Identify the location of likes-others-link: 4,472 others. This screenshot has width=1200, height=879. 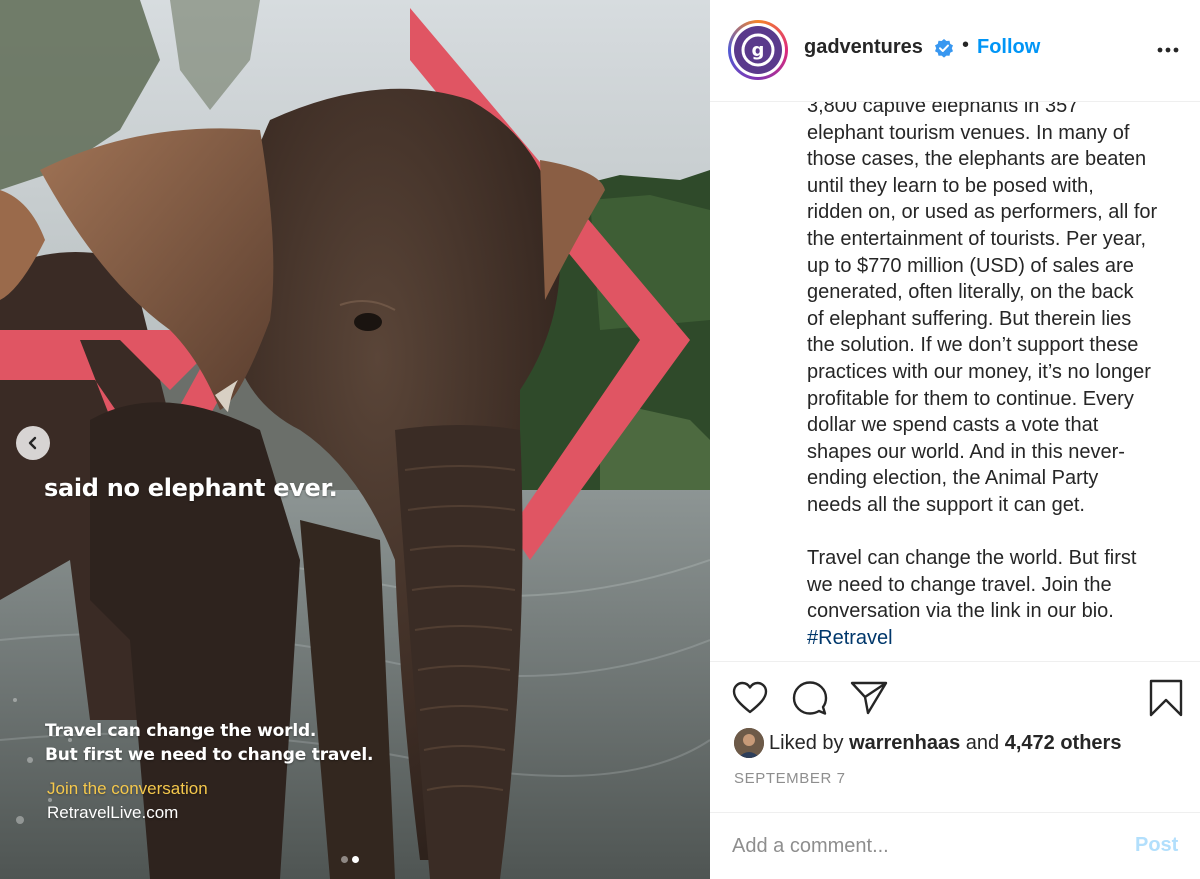
(1063, 743).